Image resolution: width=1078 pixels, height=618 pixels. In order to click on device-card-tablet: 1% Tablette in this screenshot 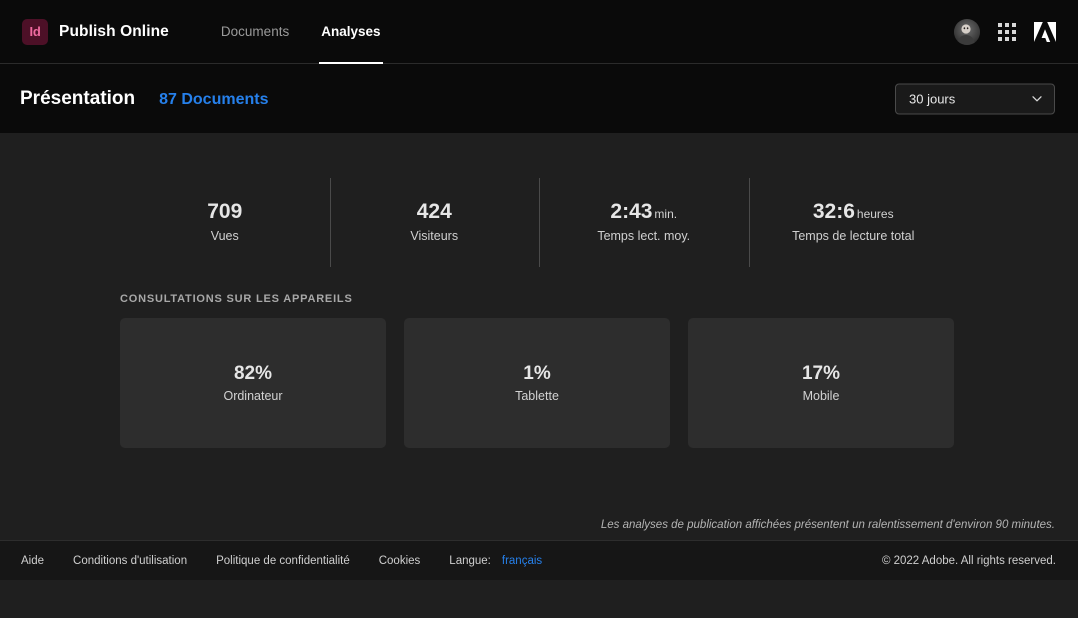, I will do `click(537, 383)`.